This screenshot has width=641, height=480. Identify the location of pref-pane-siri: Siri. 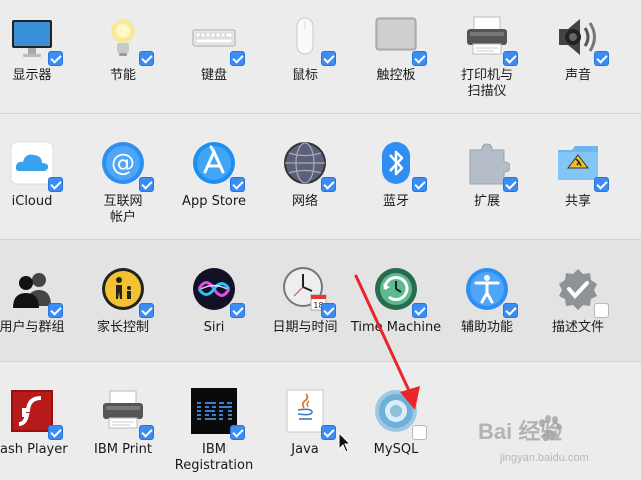
(214, 301).